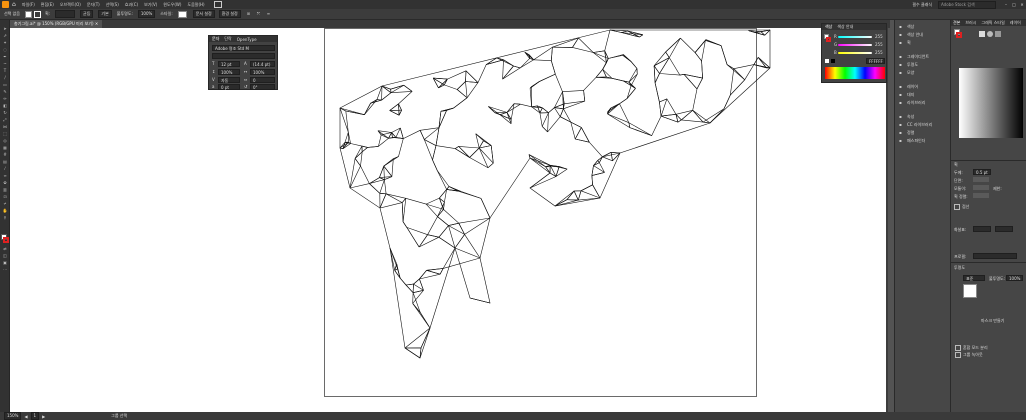  What do you see at coordinates (981, 179) in the screenshot?
I see `cap-buttons` at bounding box center [981, 179].